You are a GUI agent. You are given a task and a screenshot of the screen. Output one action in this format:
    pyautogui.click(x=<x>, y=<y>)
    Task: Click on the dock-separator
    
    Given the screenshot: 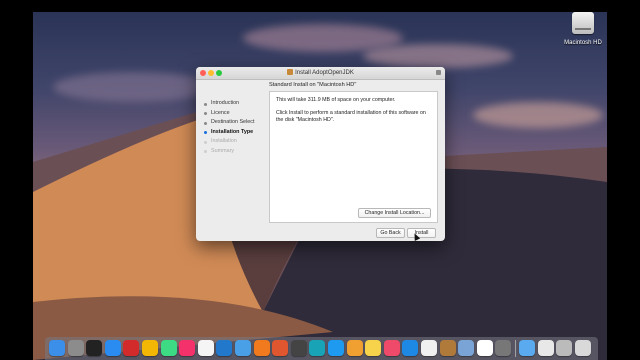 What is the action you would take?
    pyautogui.click(x=515, y=348)
    